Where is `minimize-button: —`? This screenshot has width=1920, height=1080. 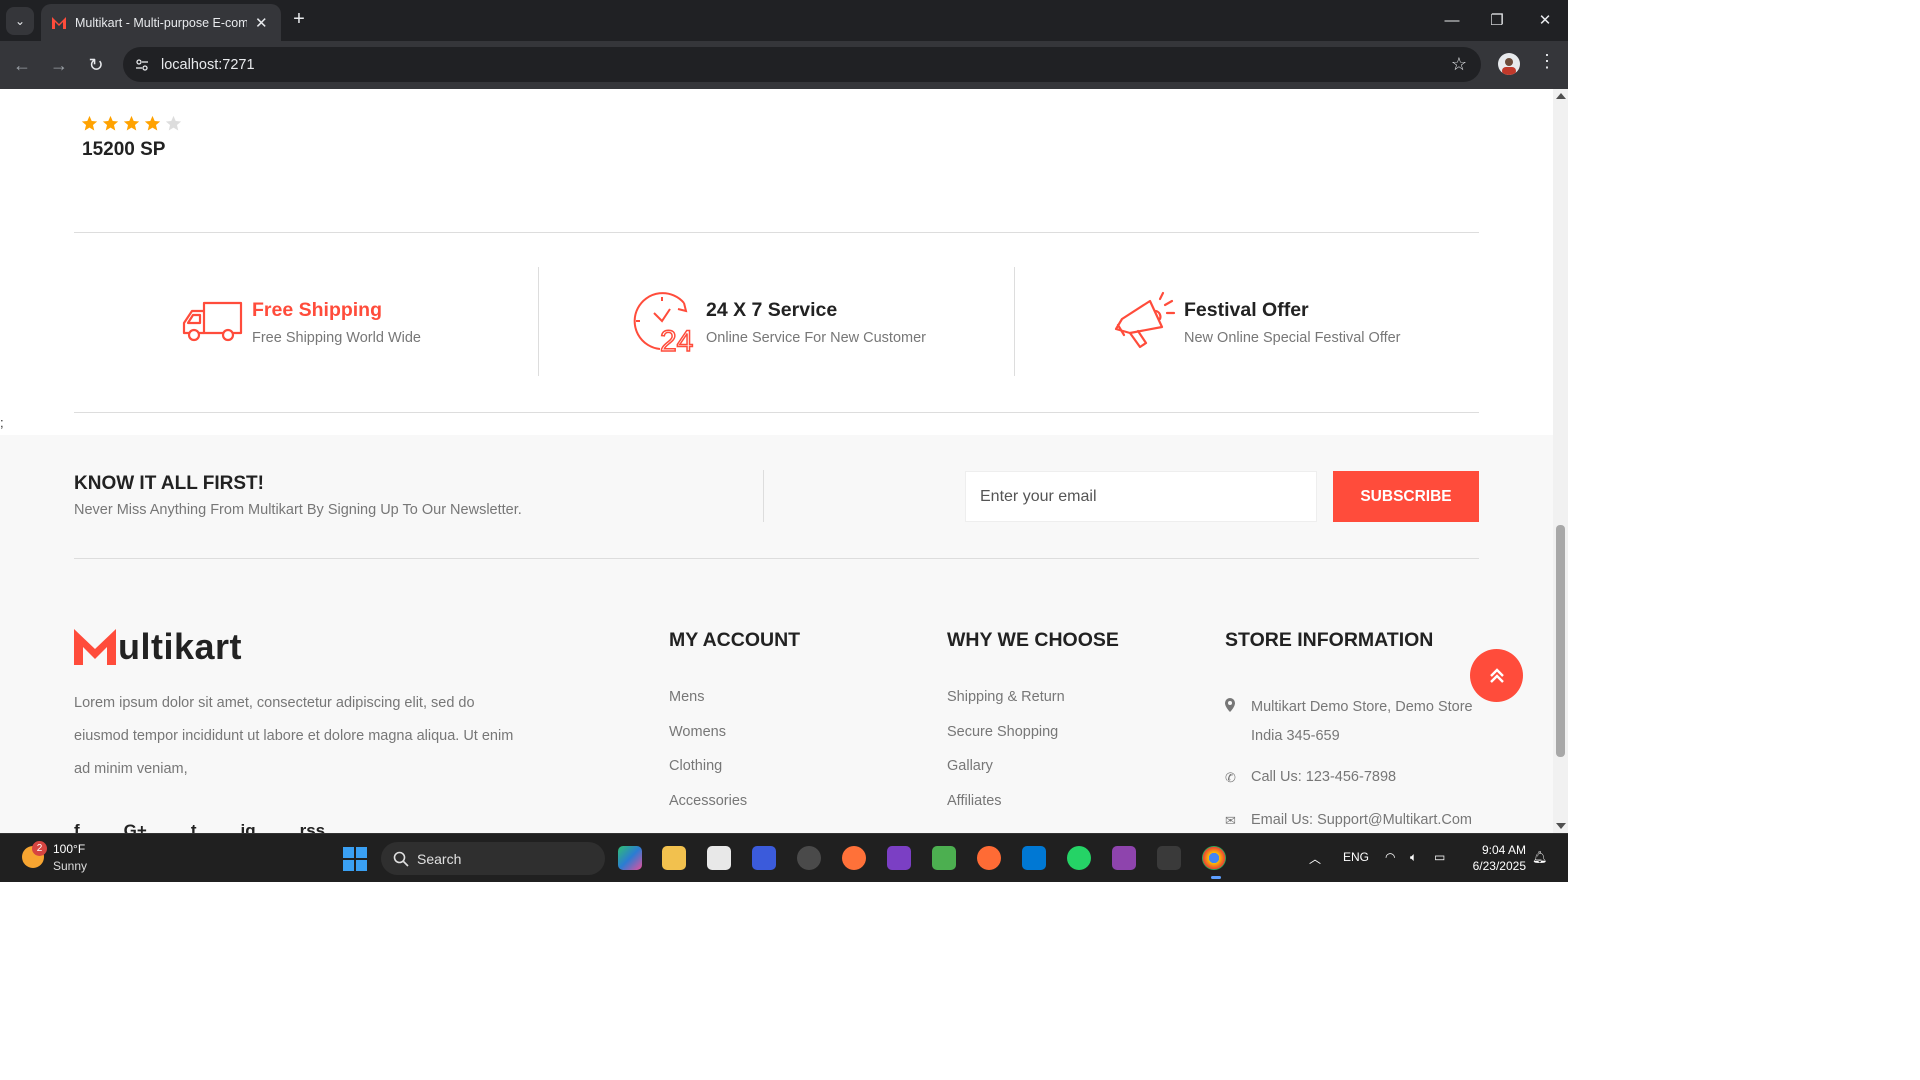 minimize-button: — is located at coordinates (1452, 20).